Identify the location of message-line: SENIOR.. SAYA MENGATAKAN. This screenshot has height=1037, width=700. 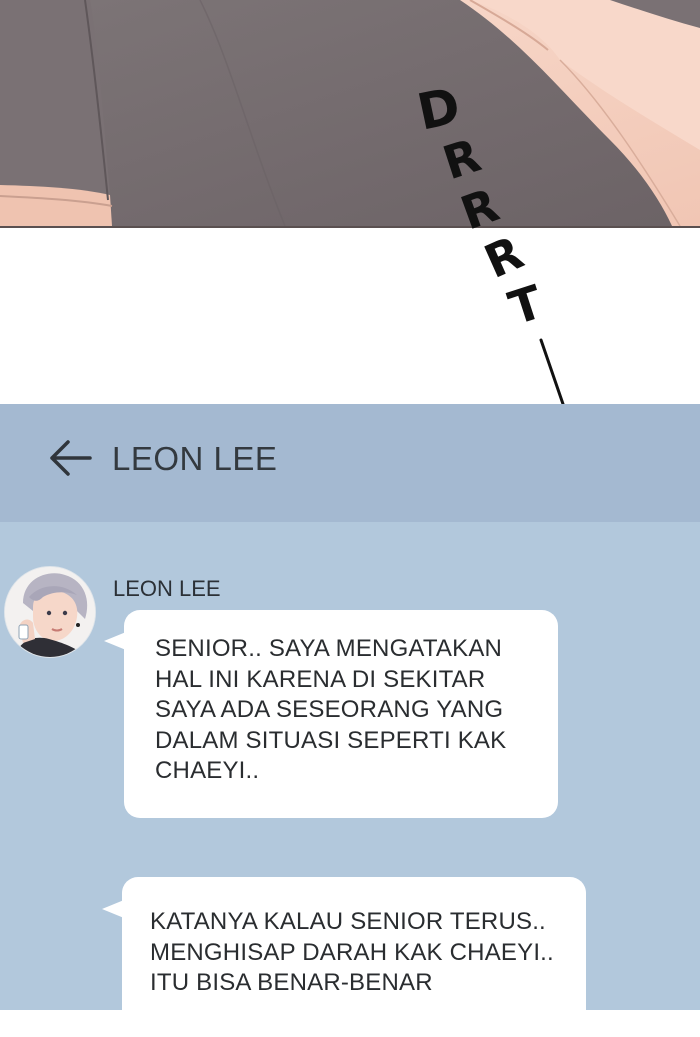
(329, 648).